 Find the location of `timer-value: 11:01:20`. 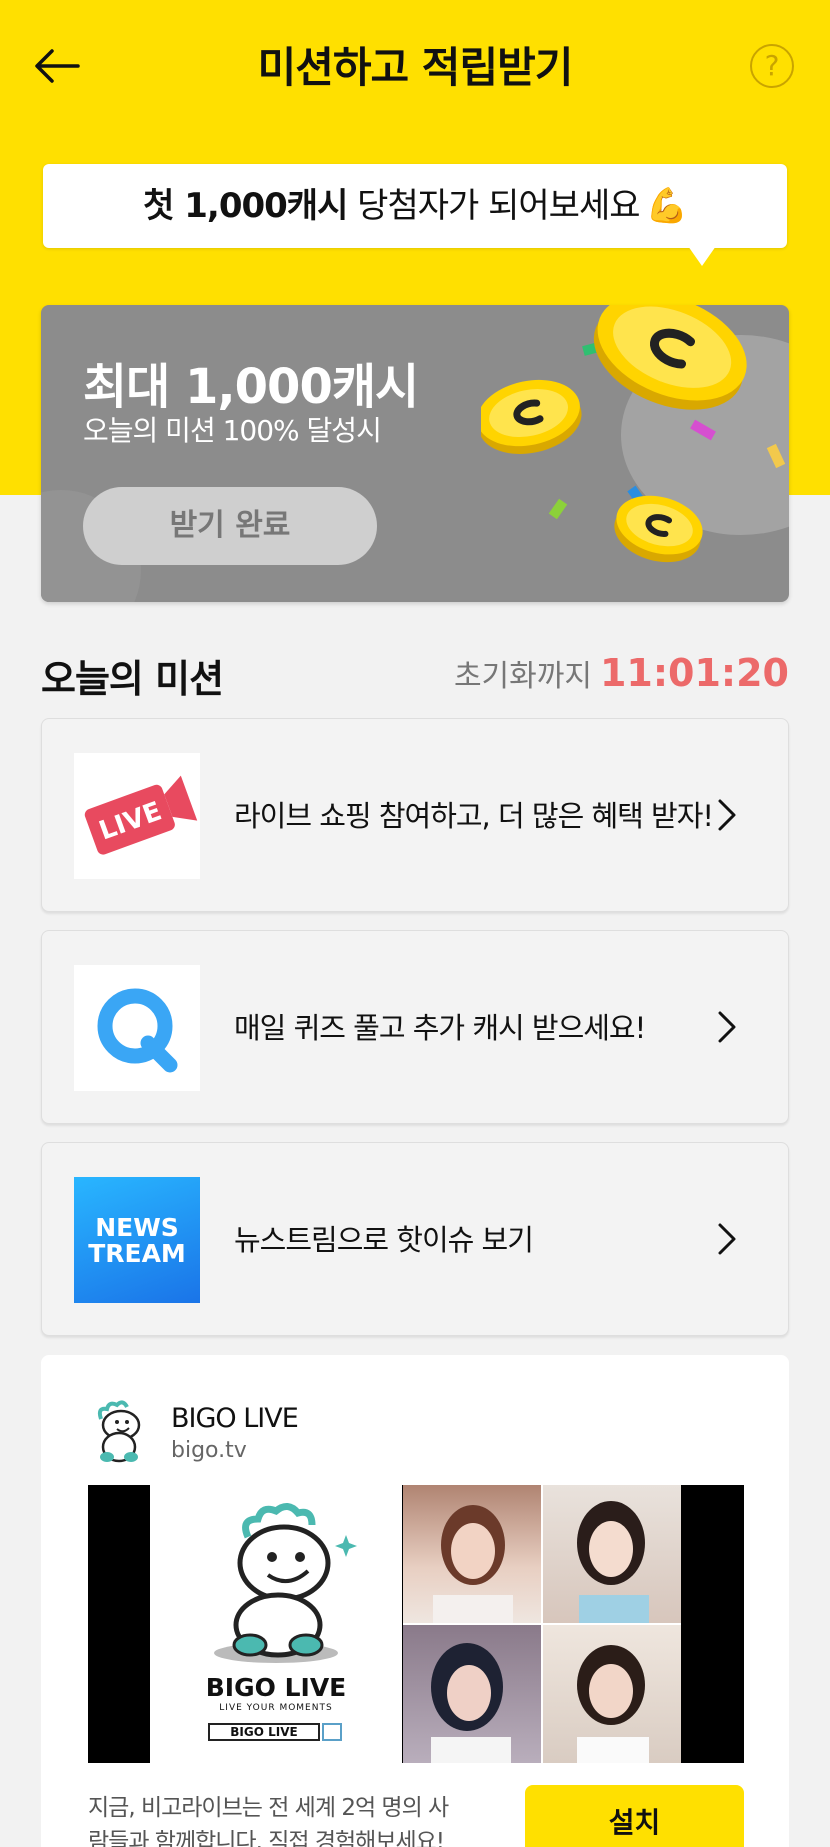

timer-value: 11:01:20 is located at coordinates (694, 673).